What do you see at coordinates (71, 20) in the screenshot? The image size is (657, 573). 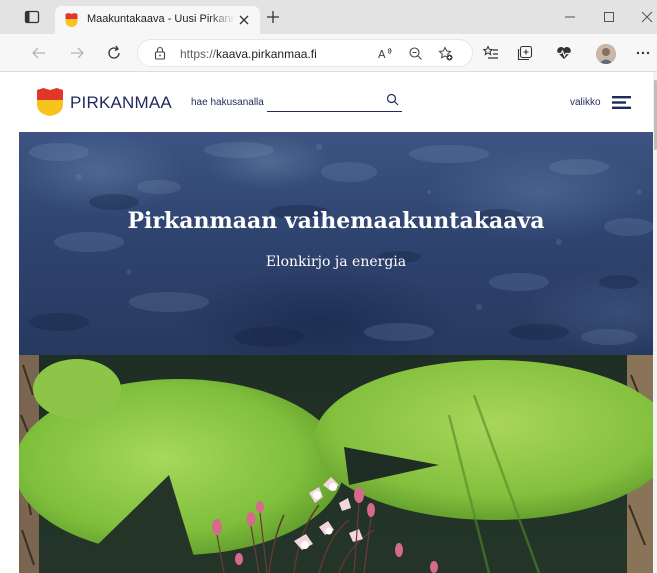 I see `pirkanmaa-favicon-icon` at bounding box center [71, 20].